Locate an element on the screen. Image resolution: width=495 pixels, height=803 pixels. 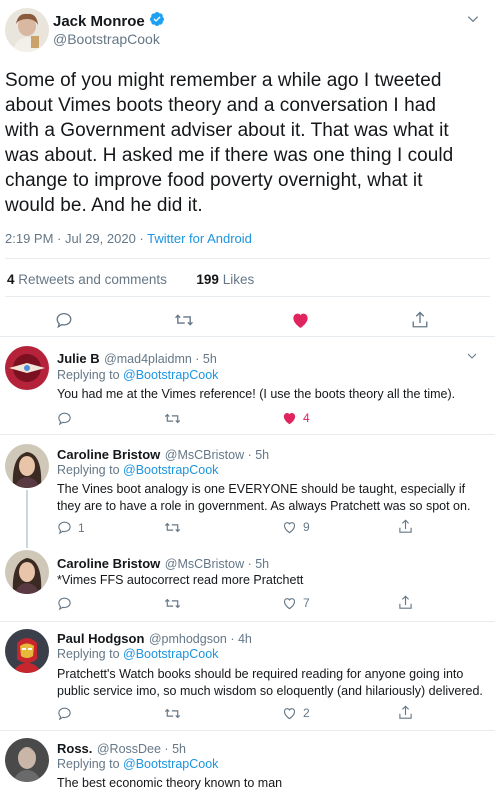
reply-header: Julie B @mad4plaidmn · 5h is located at coordinates (137, 359).